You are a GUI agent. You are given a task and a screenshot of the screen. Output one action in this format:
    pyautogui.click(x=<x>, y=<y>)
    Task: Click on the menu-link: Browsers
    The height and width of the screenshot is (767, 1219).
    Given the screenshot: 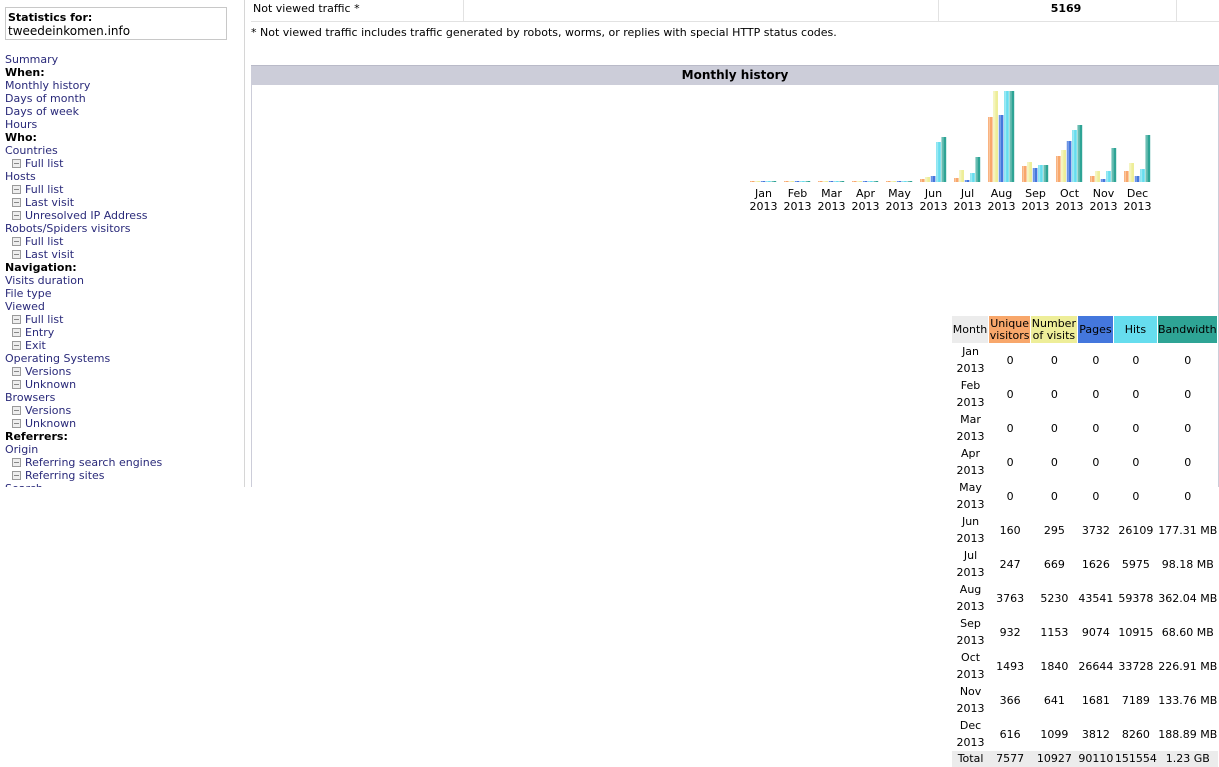 What is the action you would take?
    pyautogui.click(x=30, y=397)
    